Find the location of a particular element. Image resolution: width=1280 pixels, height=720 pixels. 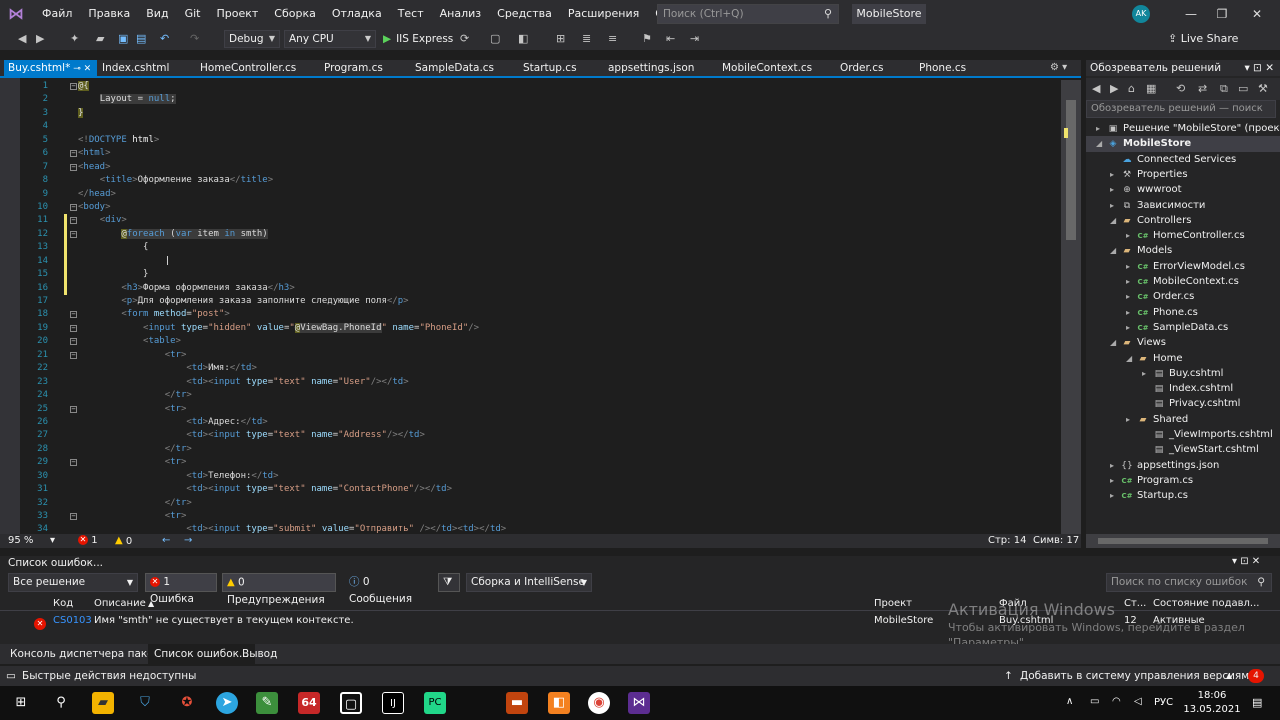

network-icon: ▭ is located at coordinates (1094, 701).